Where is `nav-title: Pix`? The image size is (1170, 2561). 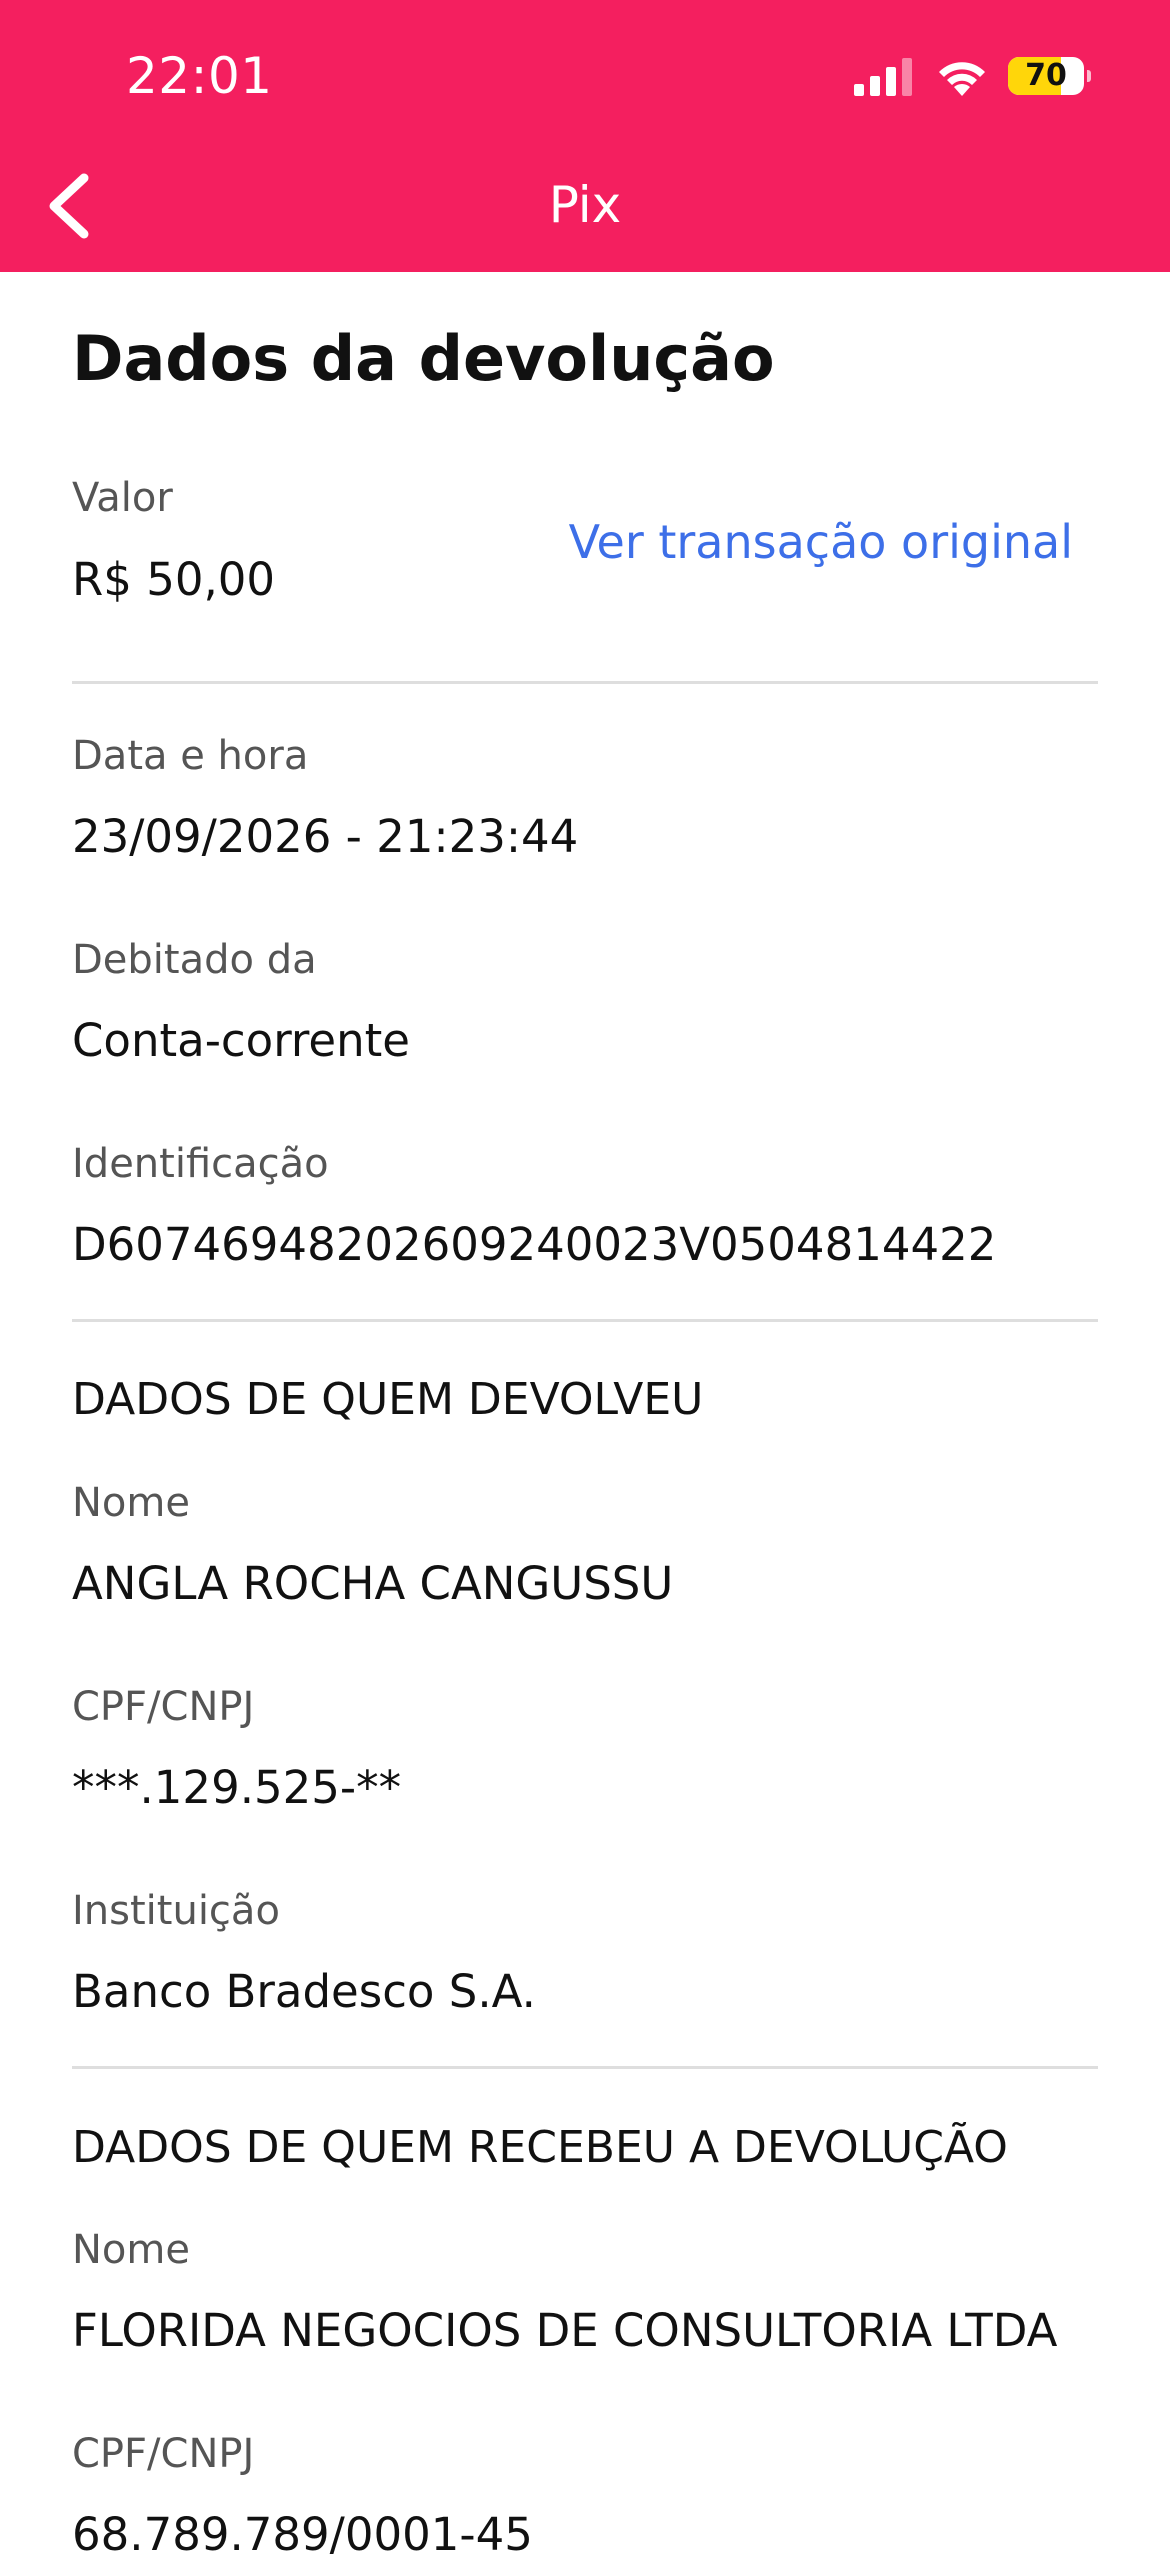
nav-title: Pix is located at coordinates (585, 205).